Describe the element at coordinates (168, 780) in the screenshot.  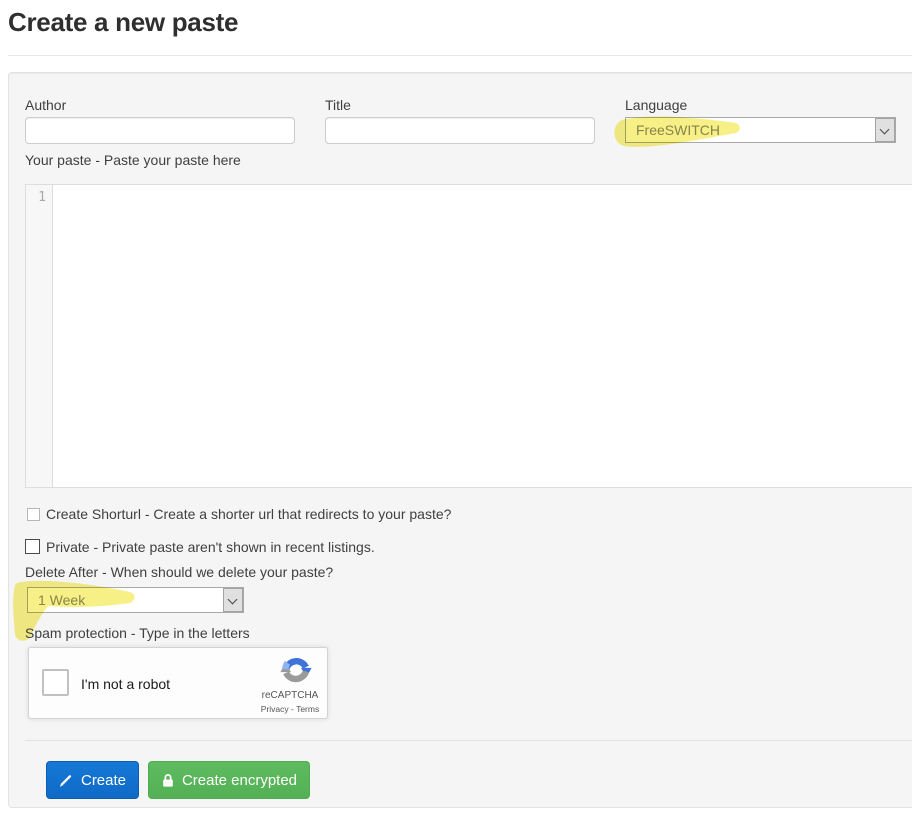
I see `lock-icon` at that location.